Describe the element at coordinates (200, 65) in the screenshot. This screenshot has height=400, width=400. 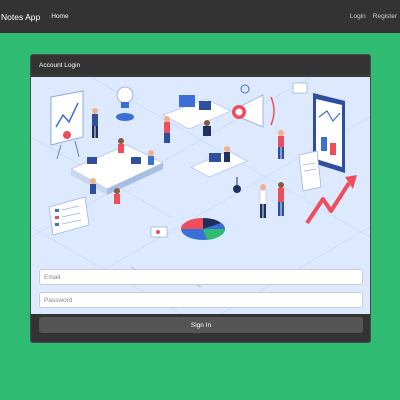
I see `panel-title: Account Login` at that location.